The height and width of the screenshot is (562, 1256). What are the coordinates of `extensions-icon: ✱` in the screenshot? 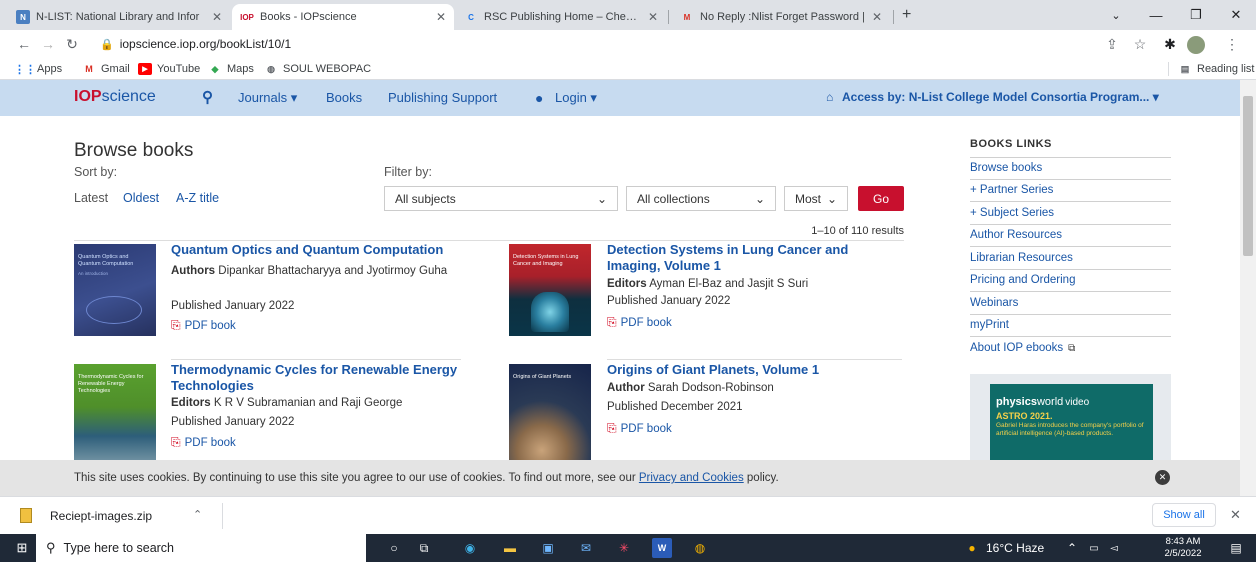 It's located at (1170, 44).